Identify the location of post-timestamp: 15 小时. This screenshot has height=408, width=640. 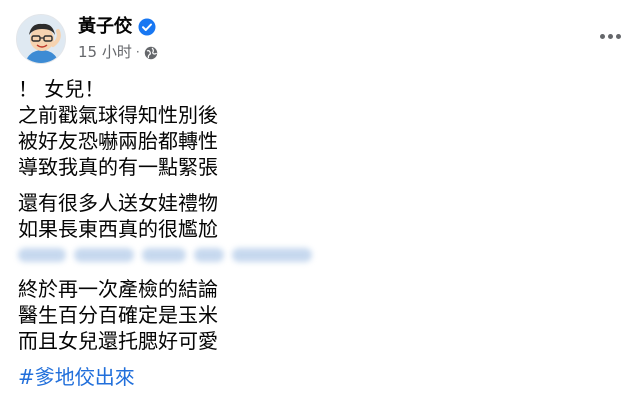
(105, 52).